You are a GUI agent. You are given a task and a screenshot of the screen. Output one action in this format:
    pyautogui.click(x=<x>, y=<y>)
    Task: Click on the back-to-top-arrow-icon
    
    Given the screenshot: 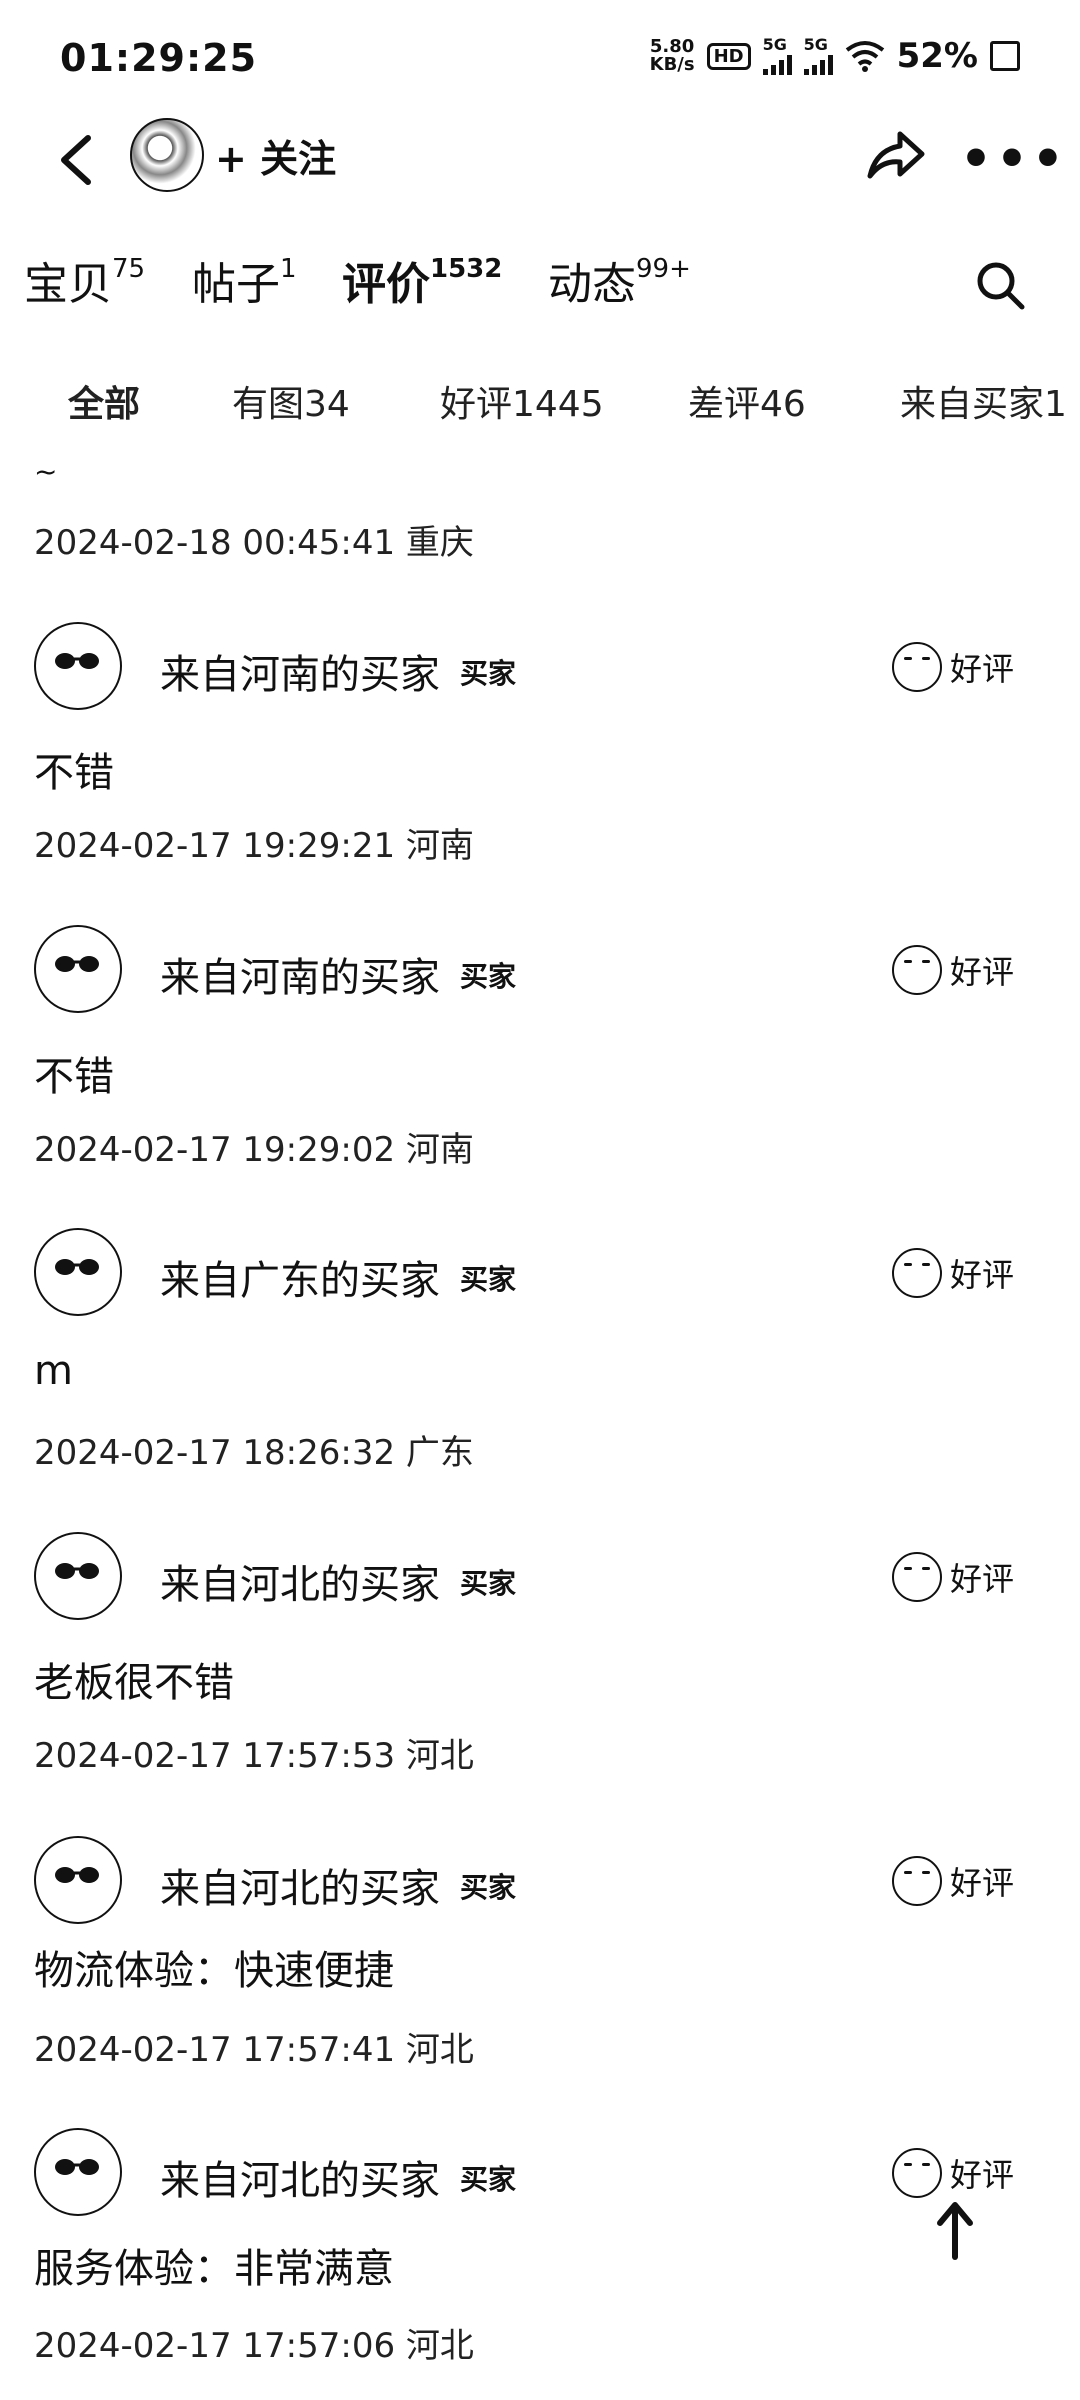 What is the action you would take?
    pyautogui.click(x=955, y=2230)
    